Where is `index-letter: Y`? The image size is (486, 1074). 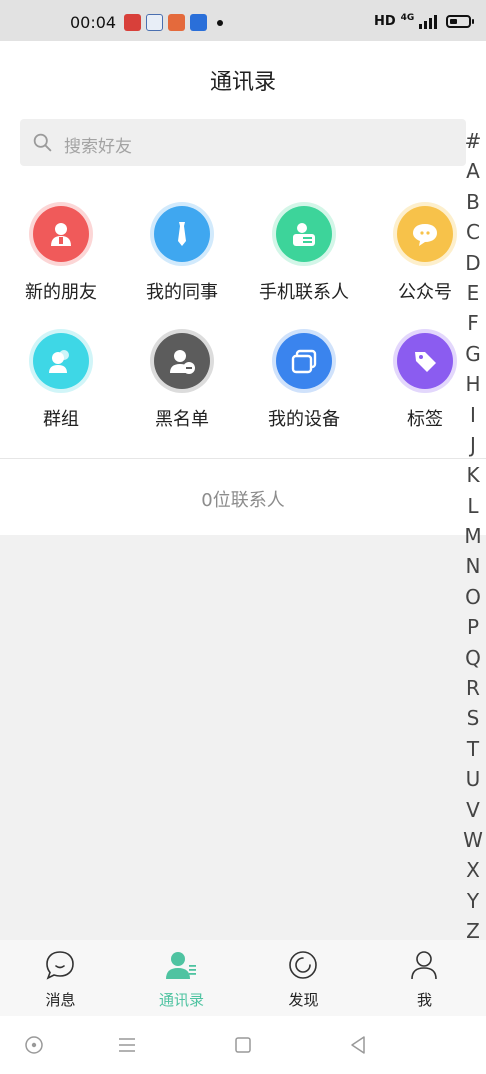 index-letter: Y is located at coordinates (472, 901).